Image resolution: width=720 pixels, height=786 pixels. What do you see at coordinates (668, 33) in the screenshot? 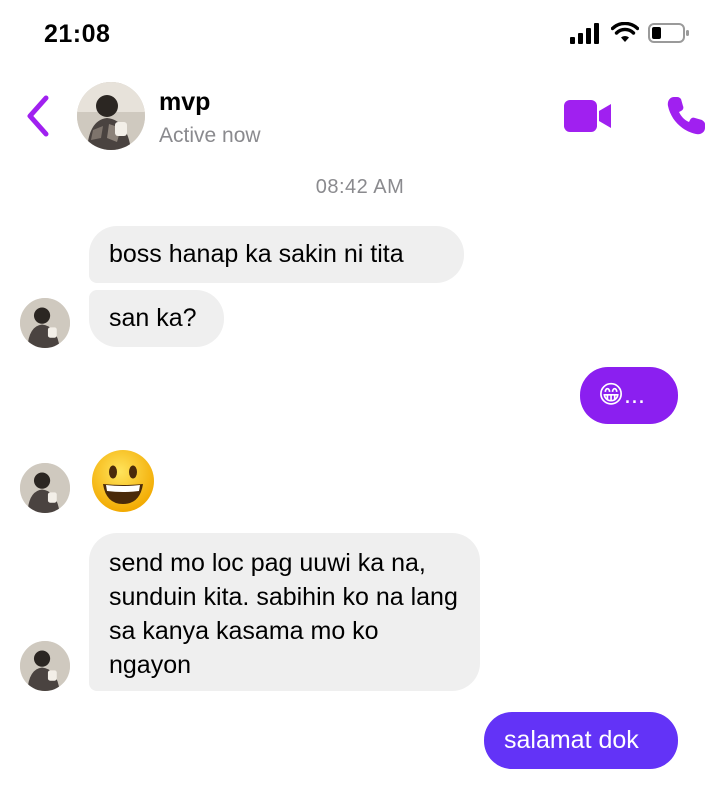
I see `battery-icon` at bounding box center [668, 33].